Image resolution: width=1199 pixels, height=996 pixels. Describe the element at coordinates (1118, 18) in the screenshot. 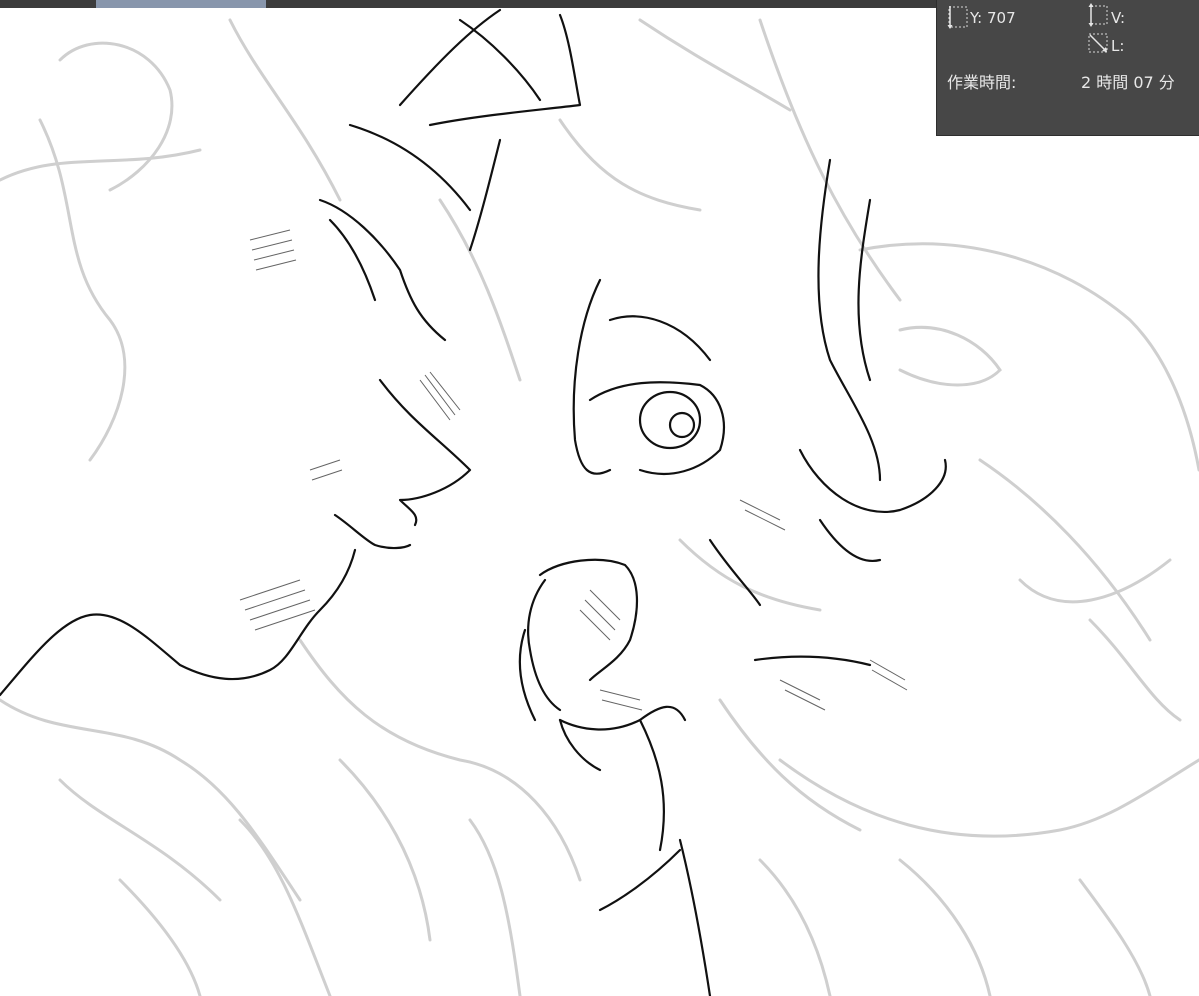

I see `v-readout: V:` at that location.